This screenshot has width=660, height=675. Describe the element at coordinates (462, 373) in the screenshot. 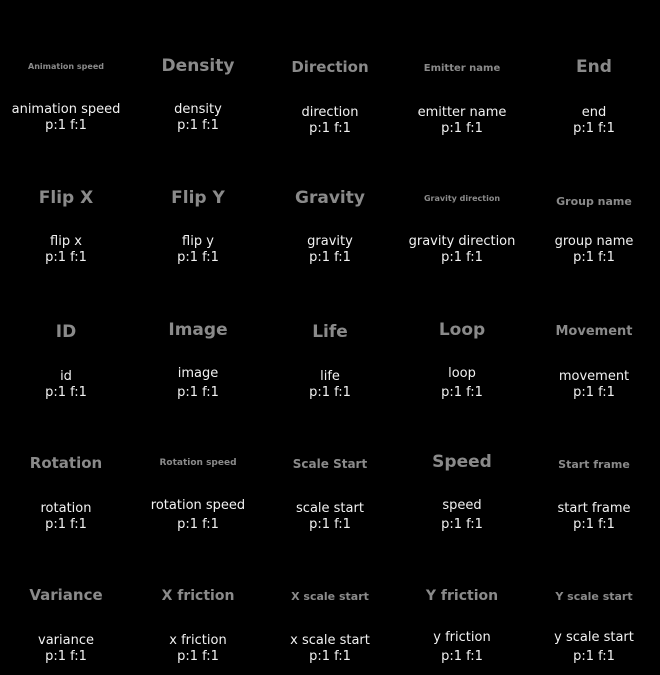

I see `cell-name: loop` at that location.